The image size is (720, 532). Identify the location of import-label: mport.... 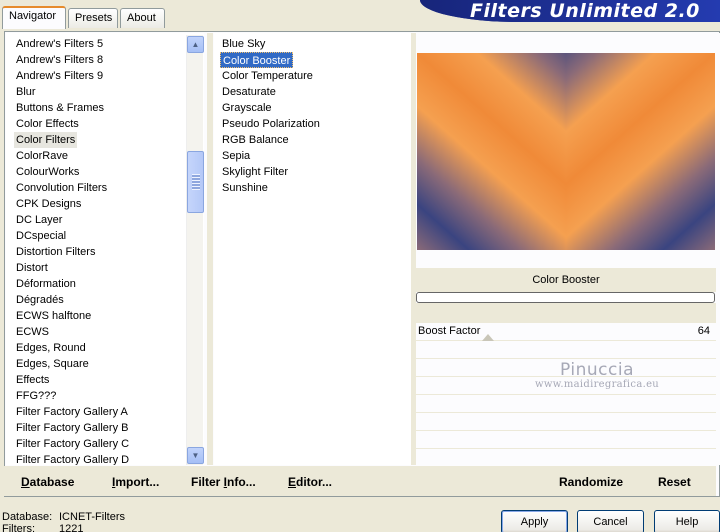
(137, 482).